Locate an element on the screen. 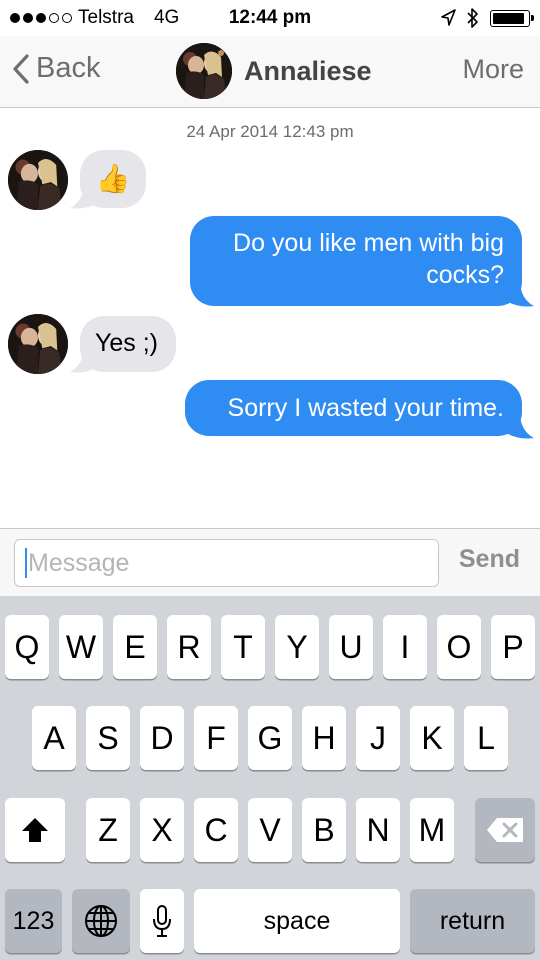 The height and width of the screenshot is (960, 540). key-z: Z is located at coordinates (108, 830).